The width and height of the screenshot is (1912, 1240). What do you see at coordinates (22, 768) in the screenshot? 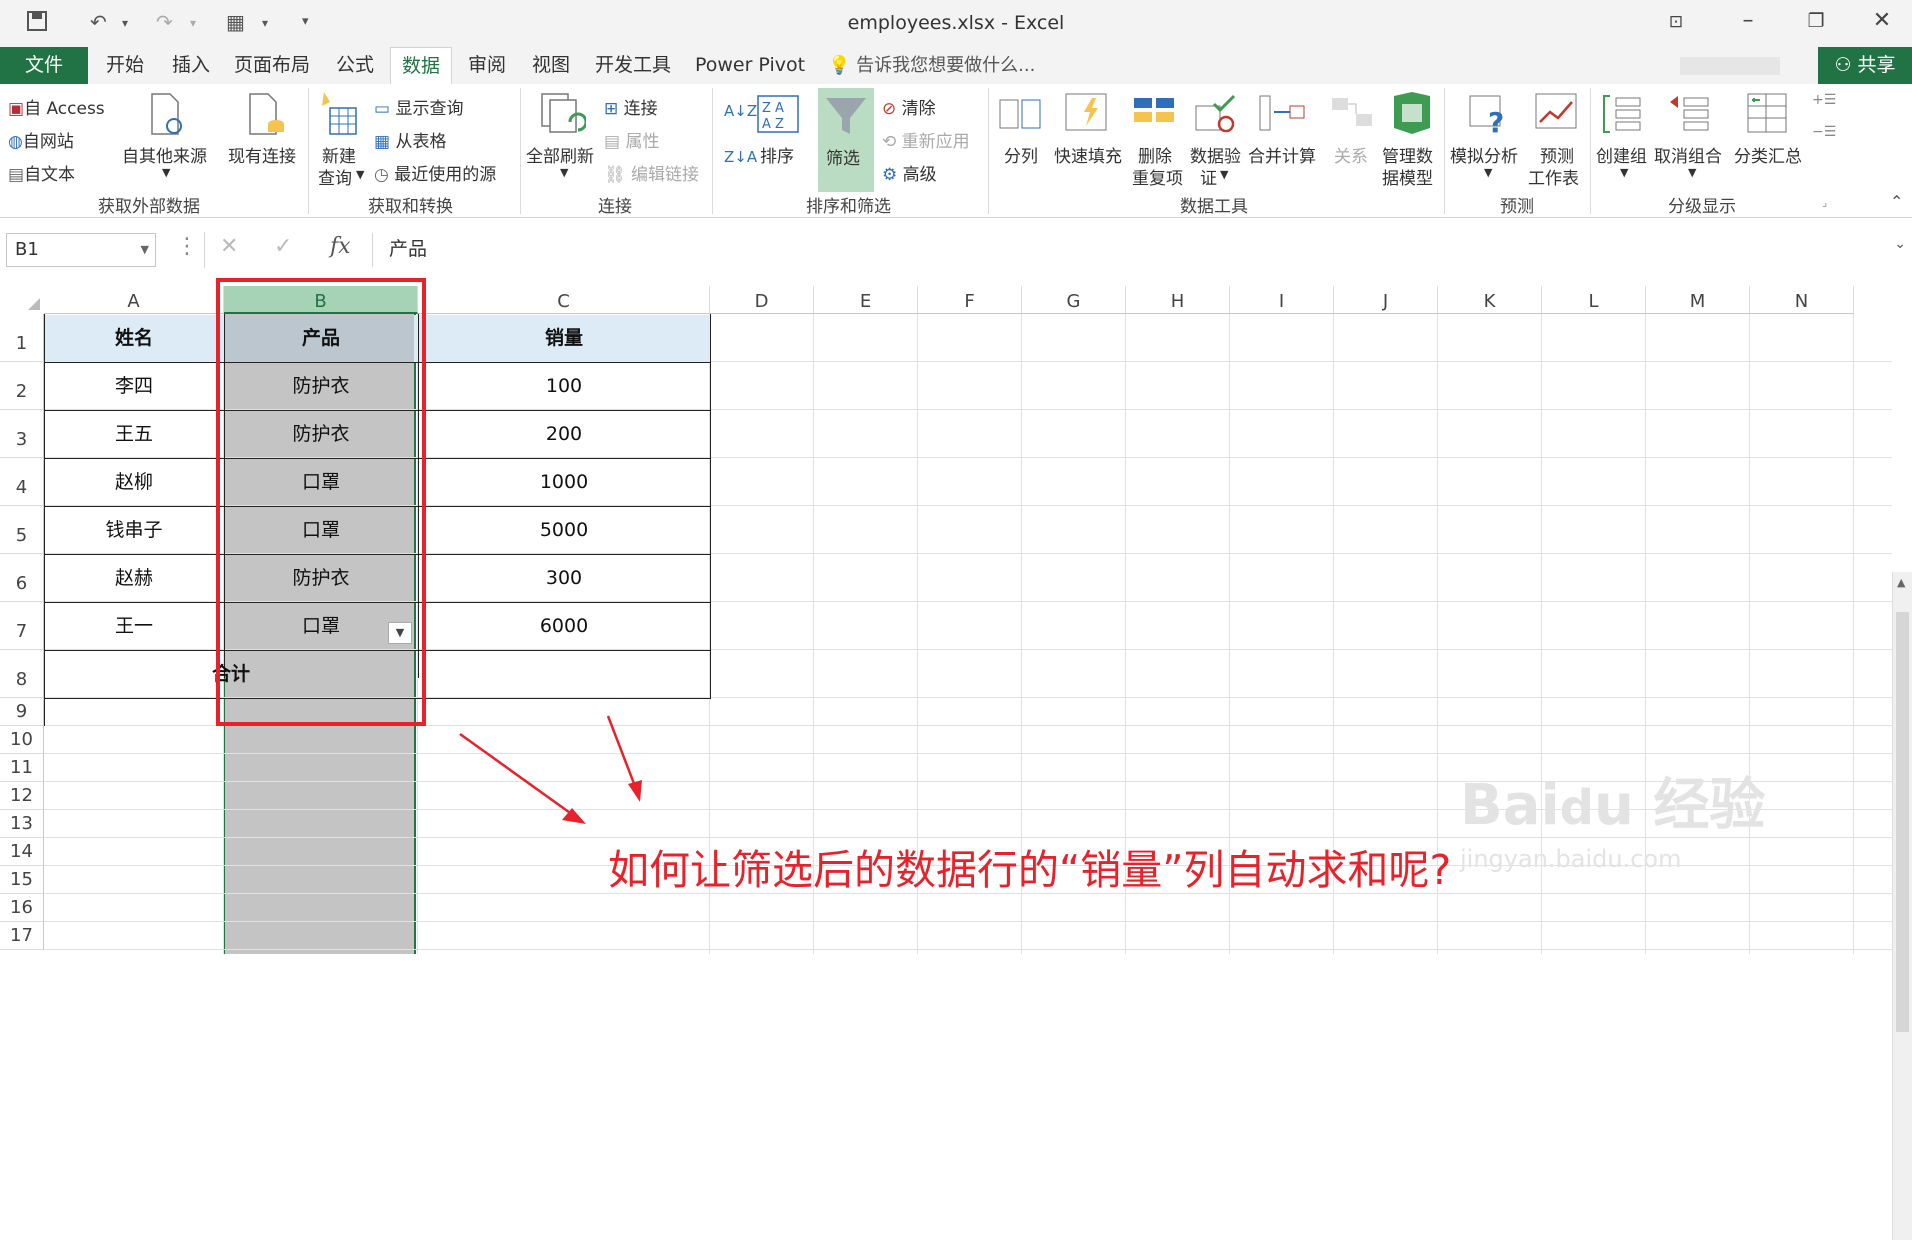
I see `row-header-11: 11` at bounding box center [22, 768].